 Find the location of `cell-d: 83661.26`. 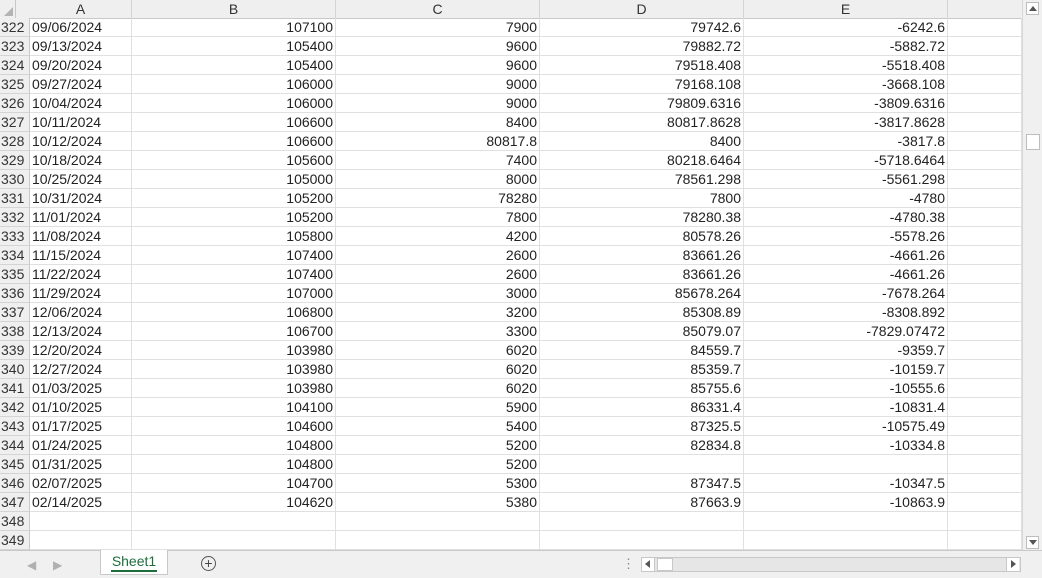

cell-d: 83661.26 is located at coordinates (642, 255).